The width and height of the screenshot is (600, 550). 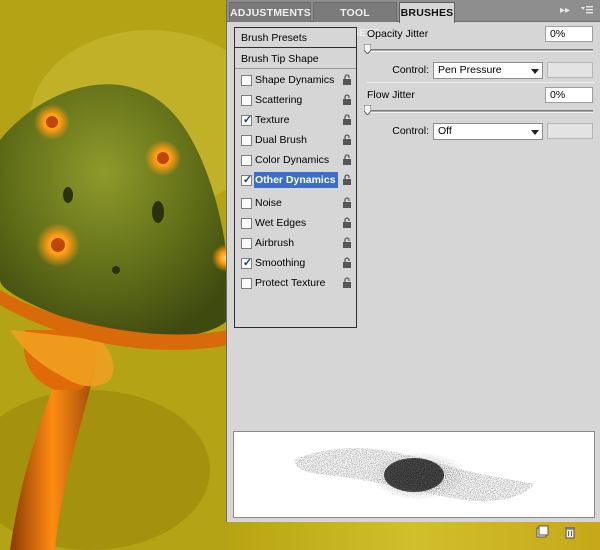 I want to click on shape-dynamics-checkbox, so click(x=246, y=80).